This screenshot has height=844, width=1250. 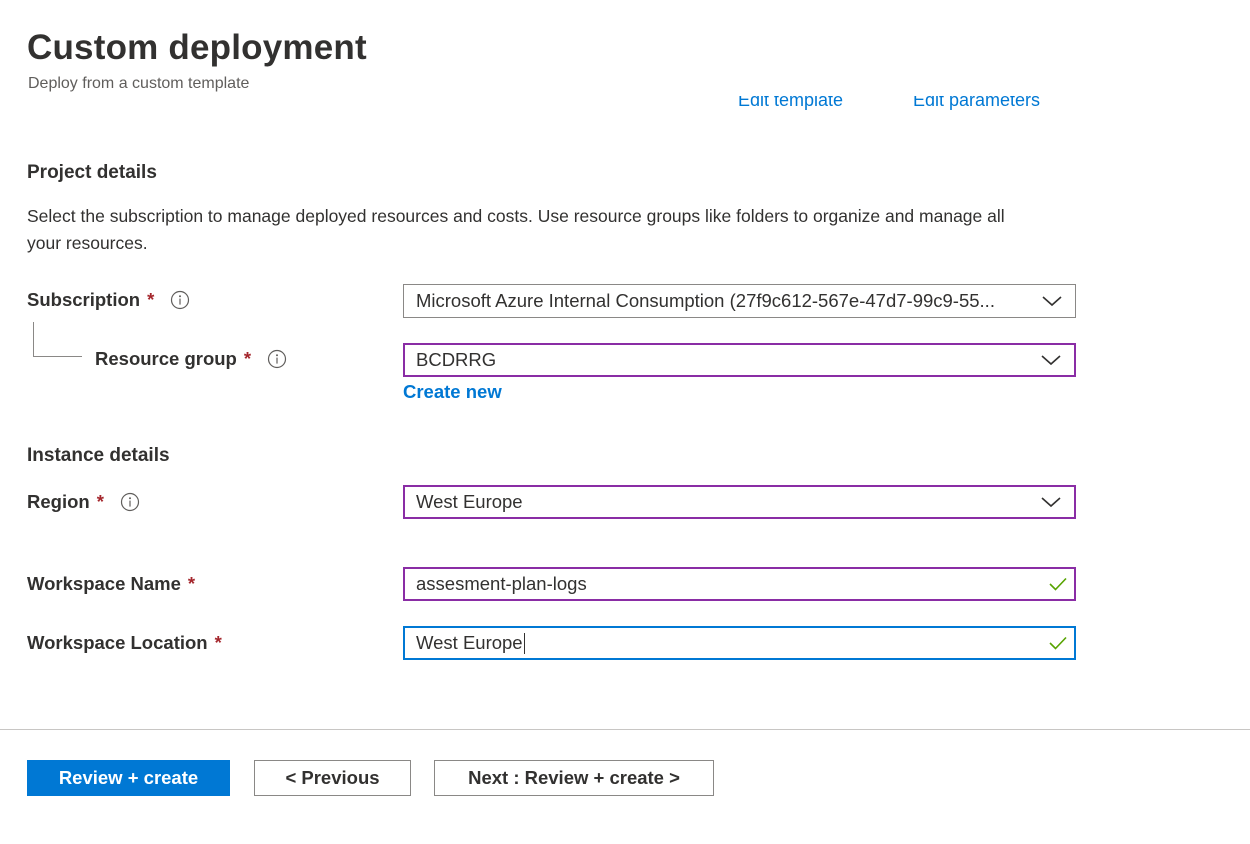 I want to click on page-title: Custom deployment, so click(x=197, y=47).